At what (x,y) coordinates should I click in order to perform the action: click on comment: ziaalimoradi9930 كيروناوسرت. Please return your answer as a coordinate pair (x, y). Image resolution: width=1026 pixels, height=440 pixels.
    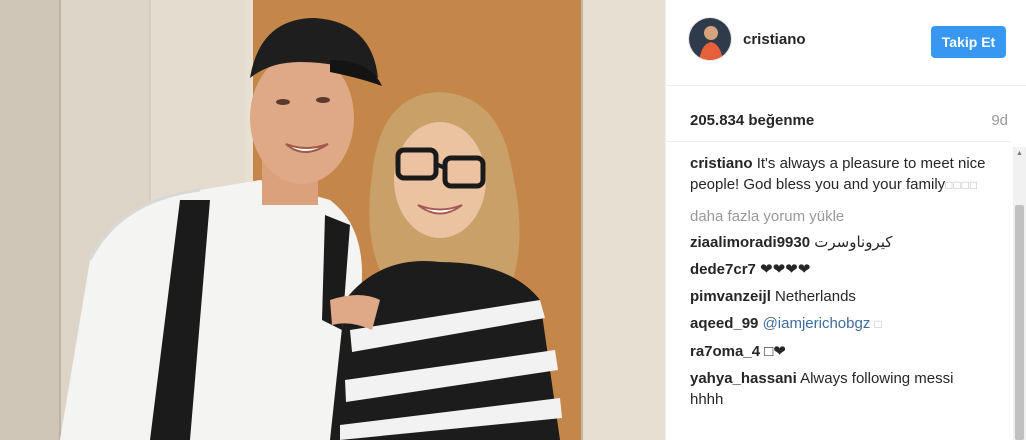
    Looking at the image, I should click on (840, 242).